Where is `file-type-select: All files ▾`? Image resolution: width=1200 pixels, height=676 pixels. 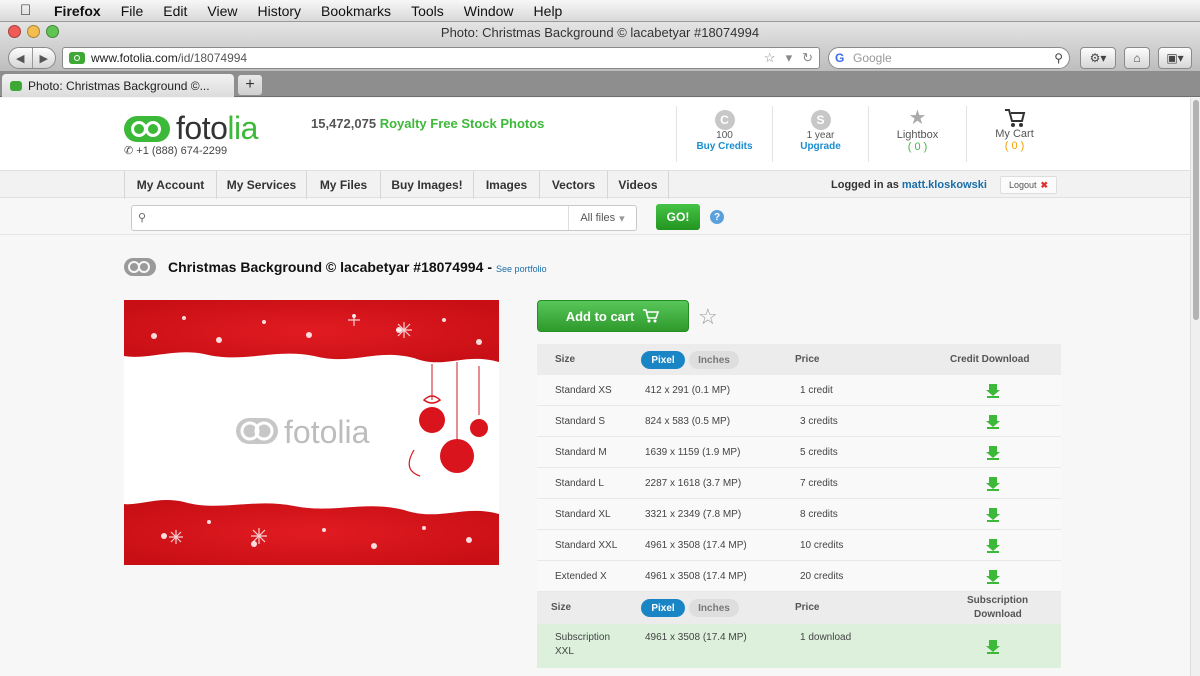
file-type-select: All files ▾ is located at coordinates (602, 218).